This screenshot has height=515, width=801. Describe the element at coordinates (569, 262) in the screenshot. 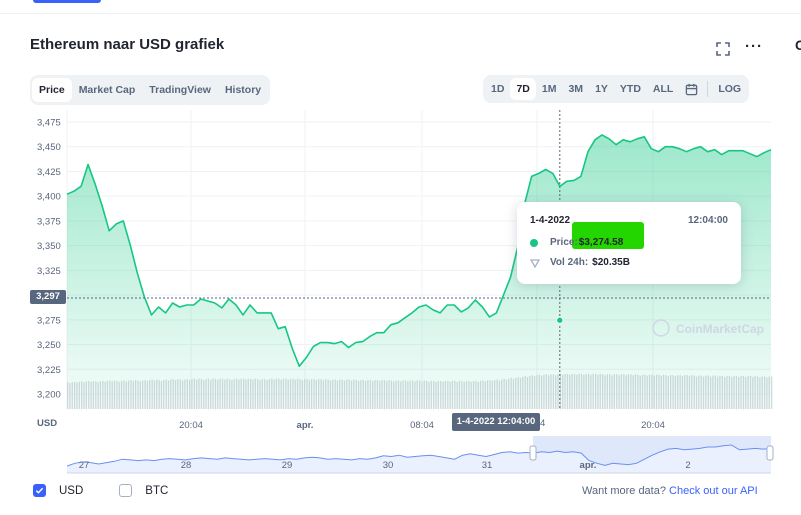

I see `tooltip-volume-label: Vol 24h:` at that location.